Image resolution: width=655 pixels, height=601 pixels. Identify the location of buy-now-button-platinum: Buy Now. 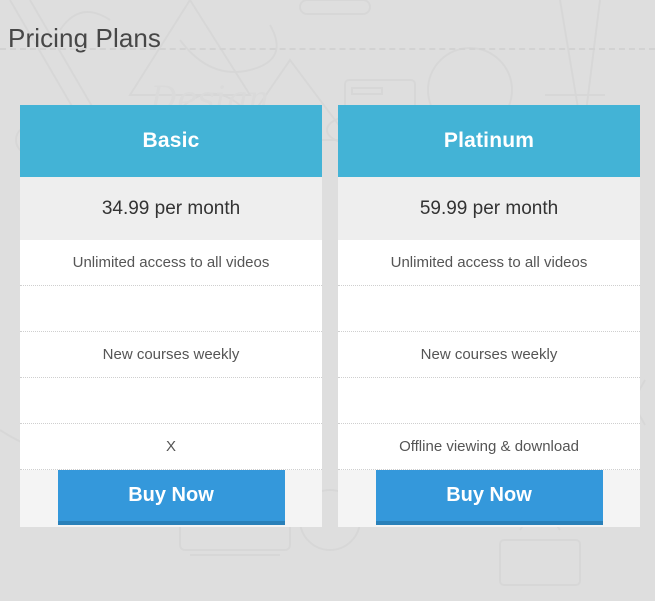
(489, 497).